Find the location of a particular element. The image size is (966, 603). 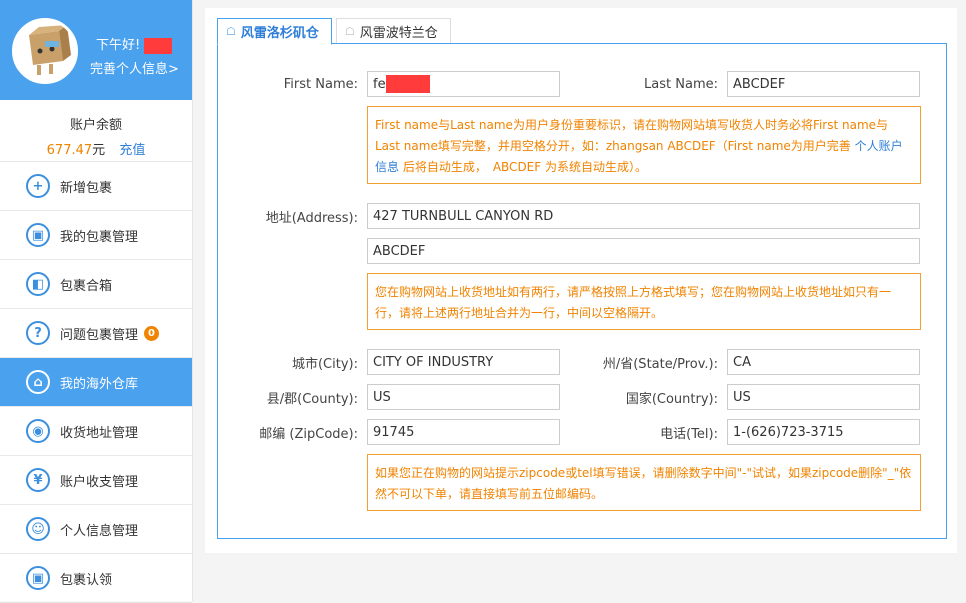

balance-amount: 677.47 is located at coordinates (69, 150).